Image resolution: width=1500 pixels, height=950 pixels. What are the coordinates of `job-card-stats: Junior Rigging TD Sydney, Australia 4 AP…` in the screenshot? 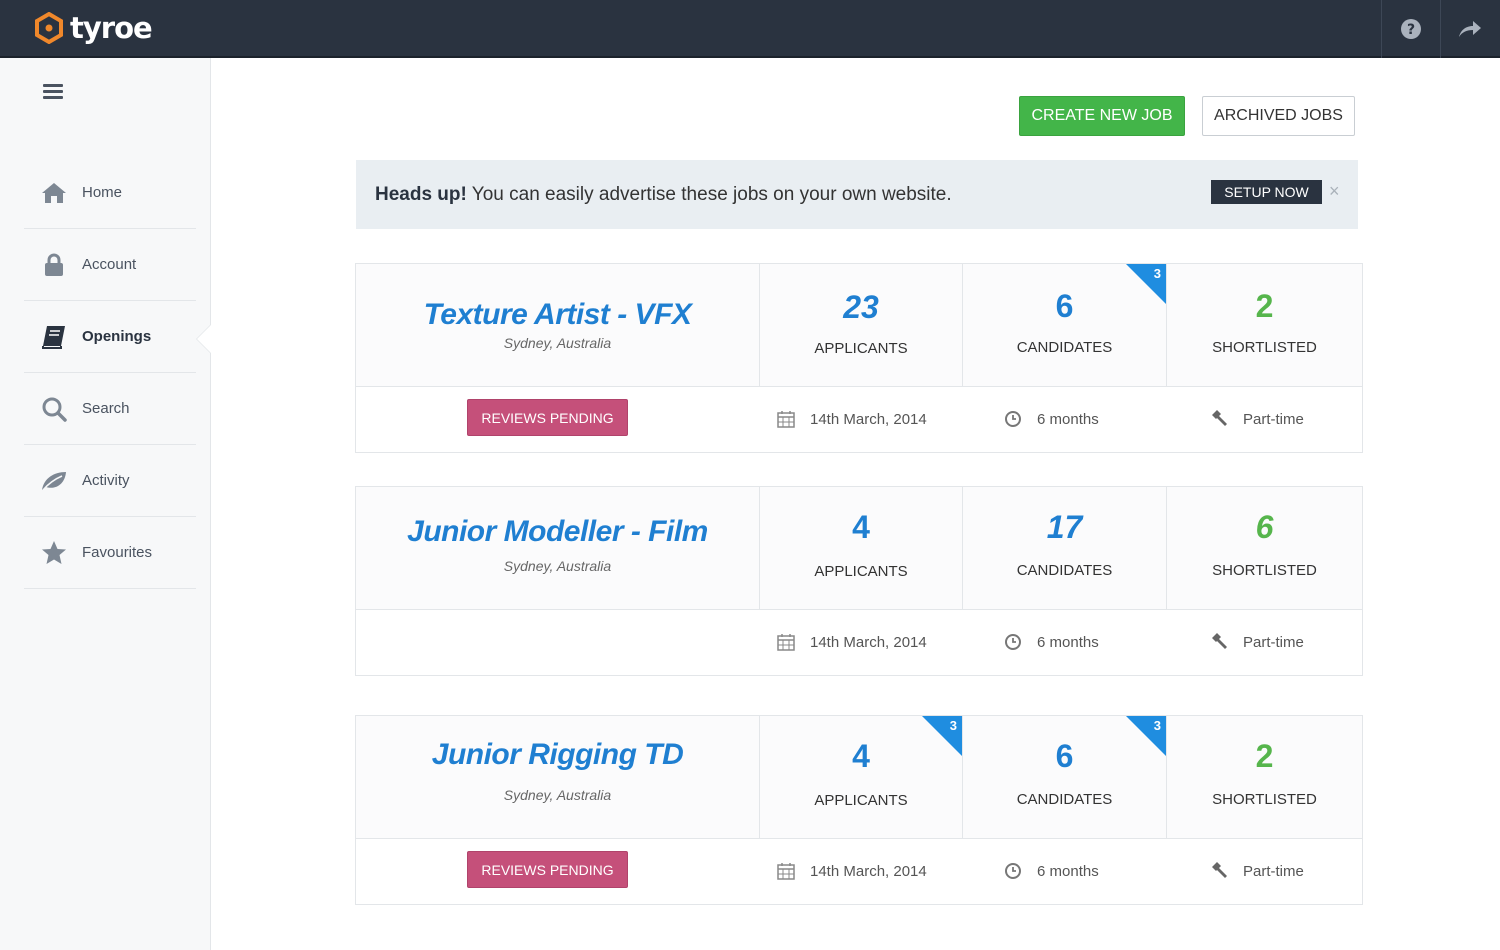 It's located at (859, 777).